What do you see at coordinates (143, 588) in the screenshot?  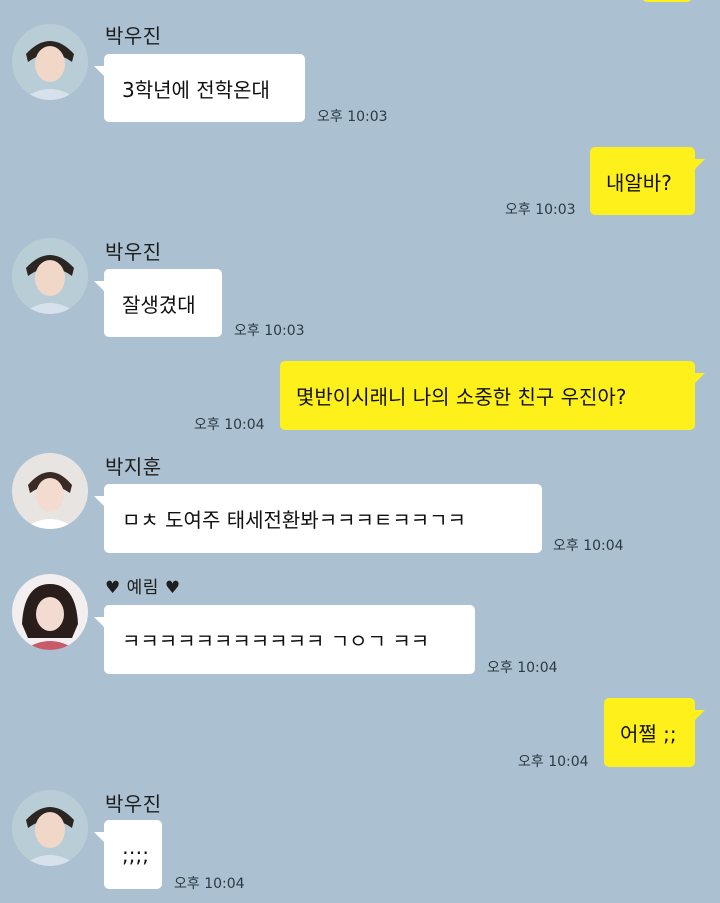 I see `sender-name: ♥ 예림 ♥` at bounding box center [143, 588].